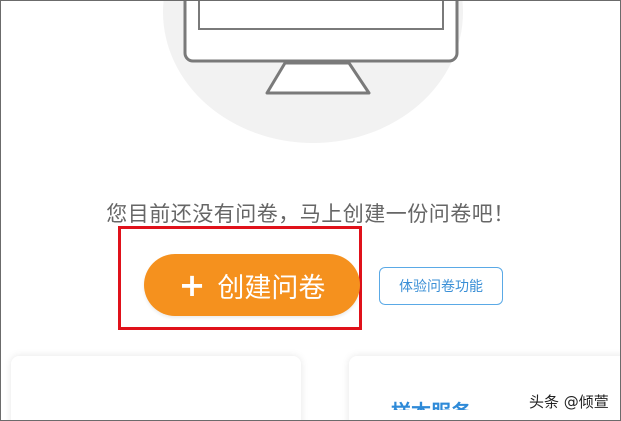 Image resolution: width=621 pixels, height=421 pixels. Describe the element at coordinates (192, 285) in the screenshot. I see `plus-icon: +` at that location.